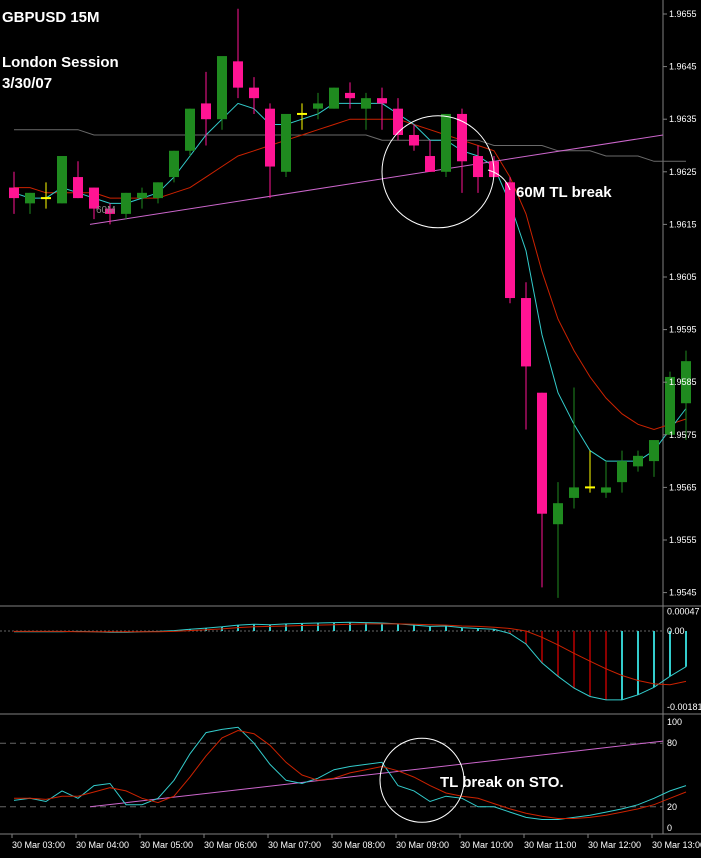  Describe the element at coordinates (683, 540) in the screenshot. I see `price-tick-label: 1.9555` at that location.